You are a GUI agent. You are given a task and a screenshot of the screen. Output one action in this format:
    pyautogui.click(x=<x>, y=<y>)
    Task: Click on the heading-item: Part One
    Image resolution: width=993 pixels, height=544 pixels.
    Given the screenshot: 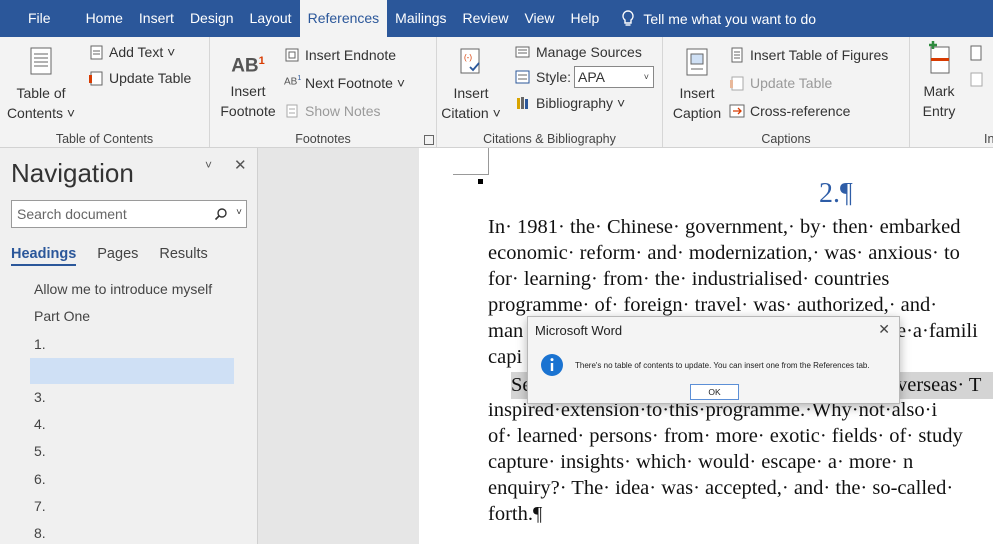 What is the action you would take?
    pyautogui.click(x=128, y=316)
    